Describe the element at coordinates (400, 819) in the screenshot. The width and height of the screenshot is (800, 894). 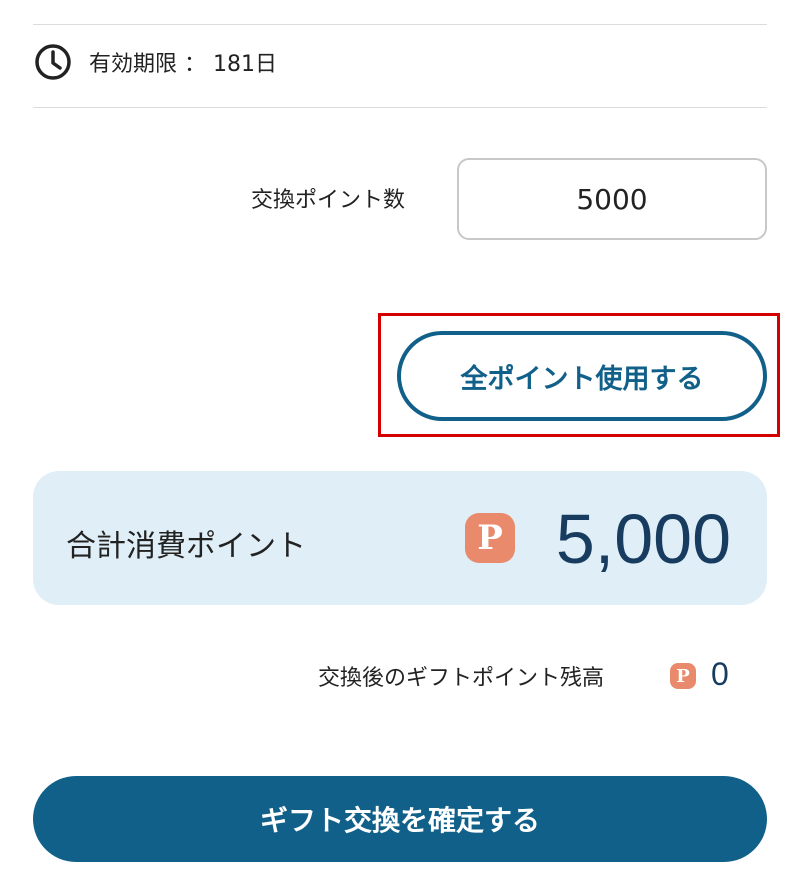
I see `confirm-exchange-button: ギフト交換を確定する` at that location.